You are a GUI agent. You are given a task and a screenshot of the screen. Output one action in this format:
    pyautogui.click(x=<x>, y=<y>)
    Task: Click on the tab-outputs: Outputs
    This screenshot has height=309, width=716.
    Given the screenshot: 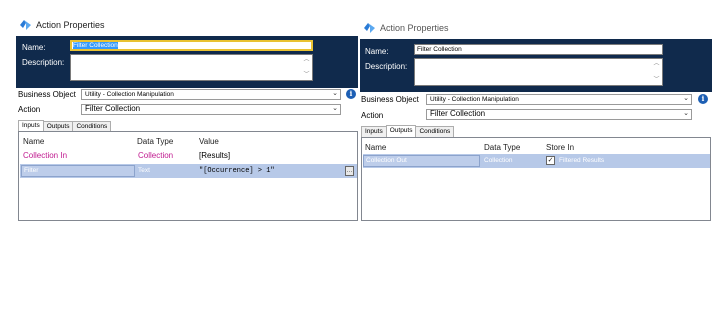 What is the action you would take?
    pyautogui.click(x=401, y=131)
    